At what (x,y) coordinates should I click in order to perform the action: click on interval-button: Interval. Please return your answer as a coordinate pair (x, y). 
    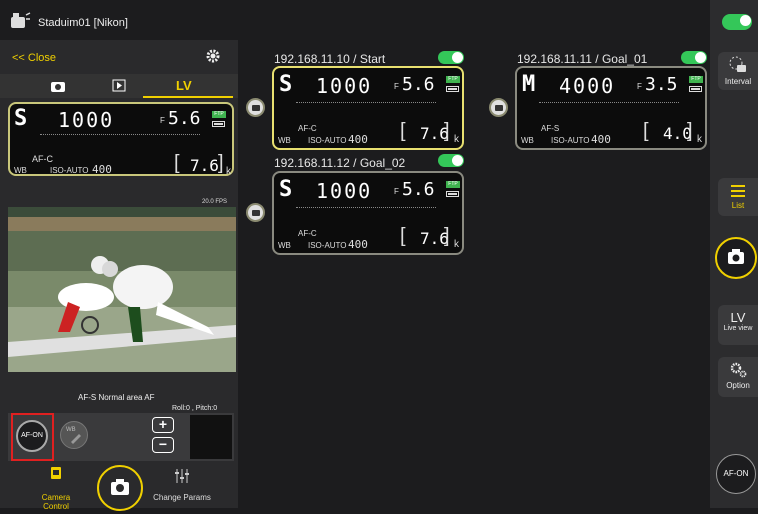
    Looking at the image, I should click on (738, 71).